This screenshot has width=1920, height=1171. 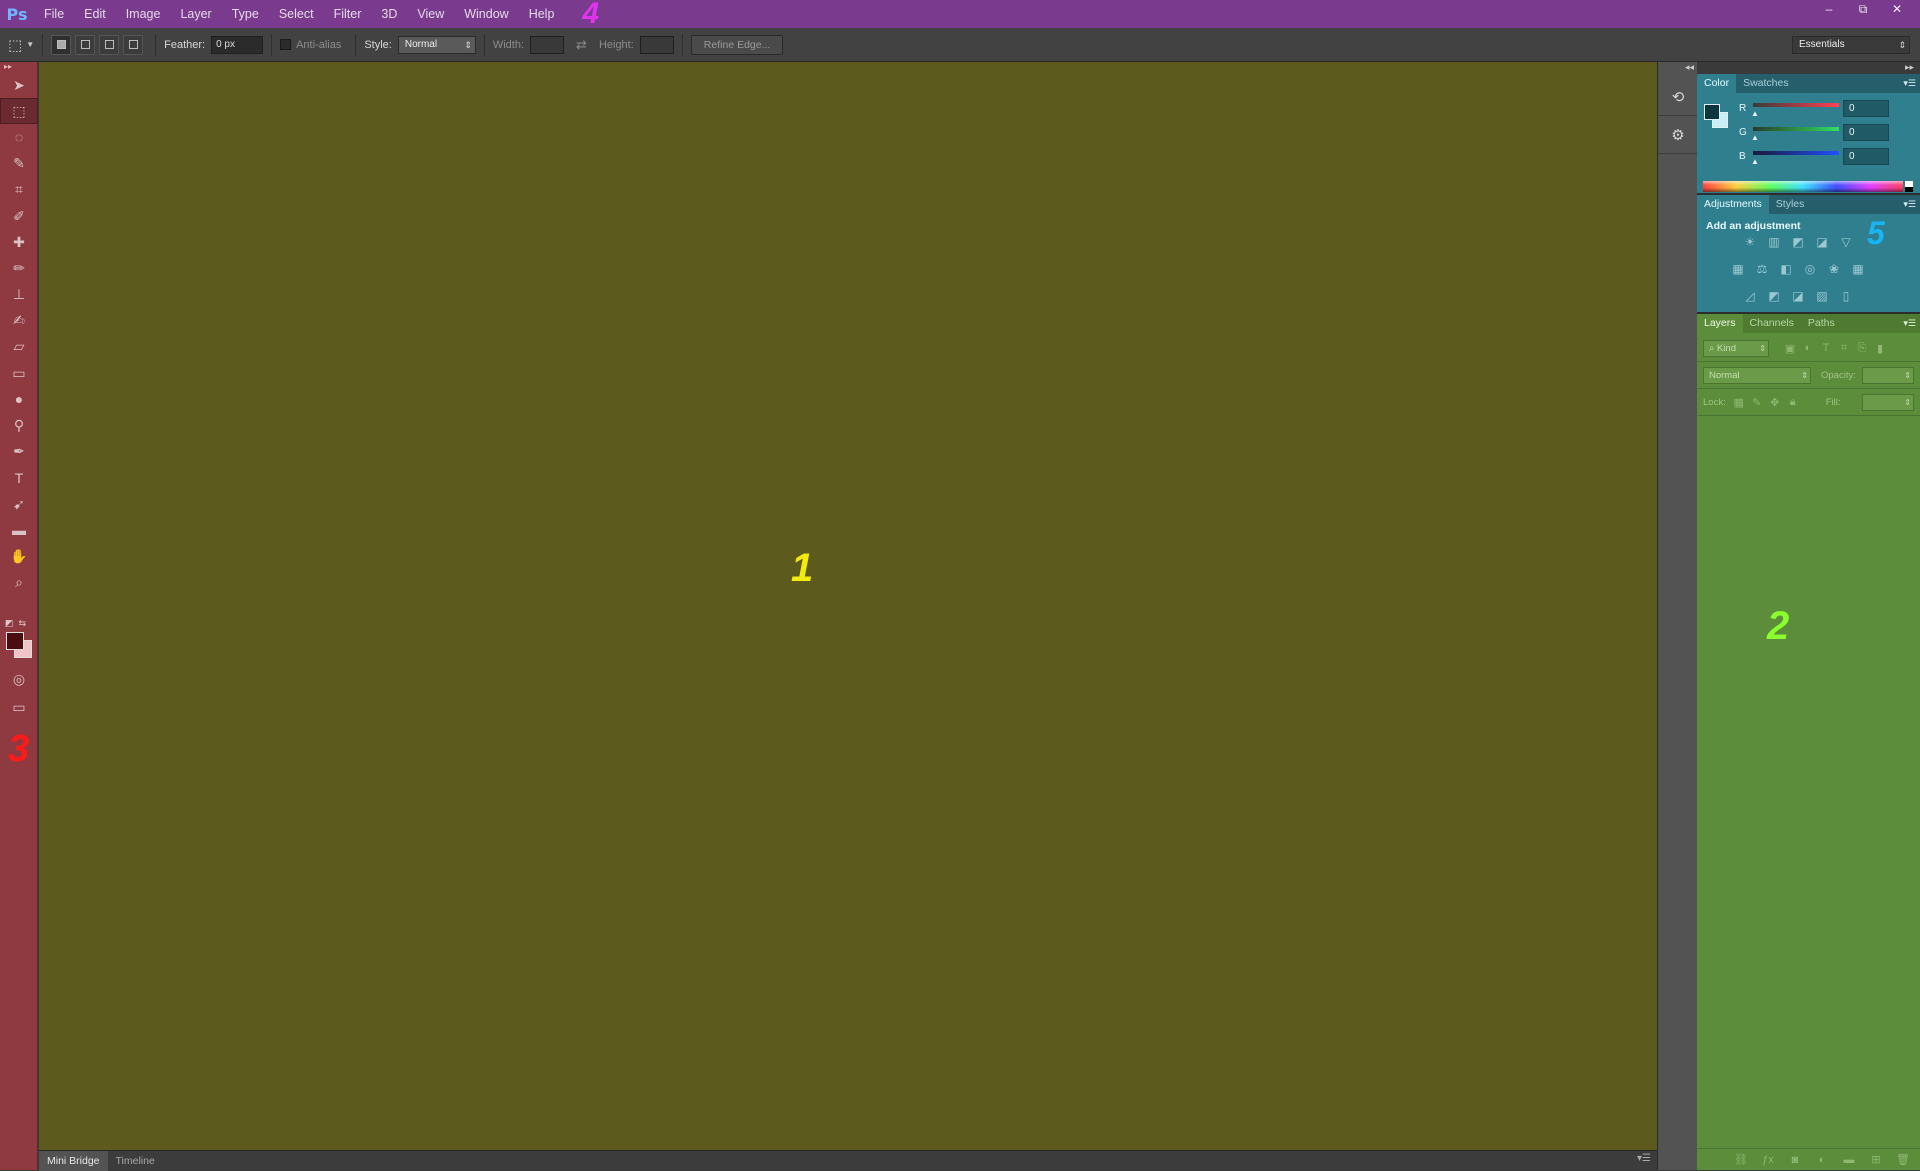 What do you see at coordinates (1821, 323) in the screenshot?
I see `tab-paths: Paths` at bounding box center [1821, 323].